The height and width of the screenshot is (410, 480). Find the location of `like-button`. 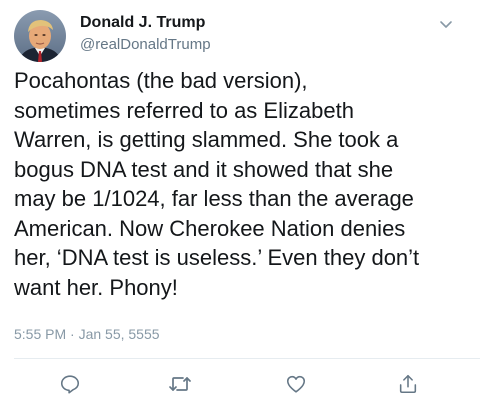

like-button is located at coordinates (296, 384).